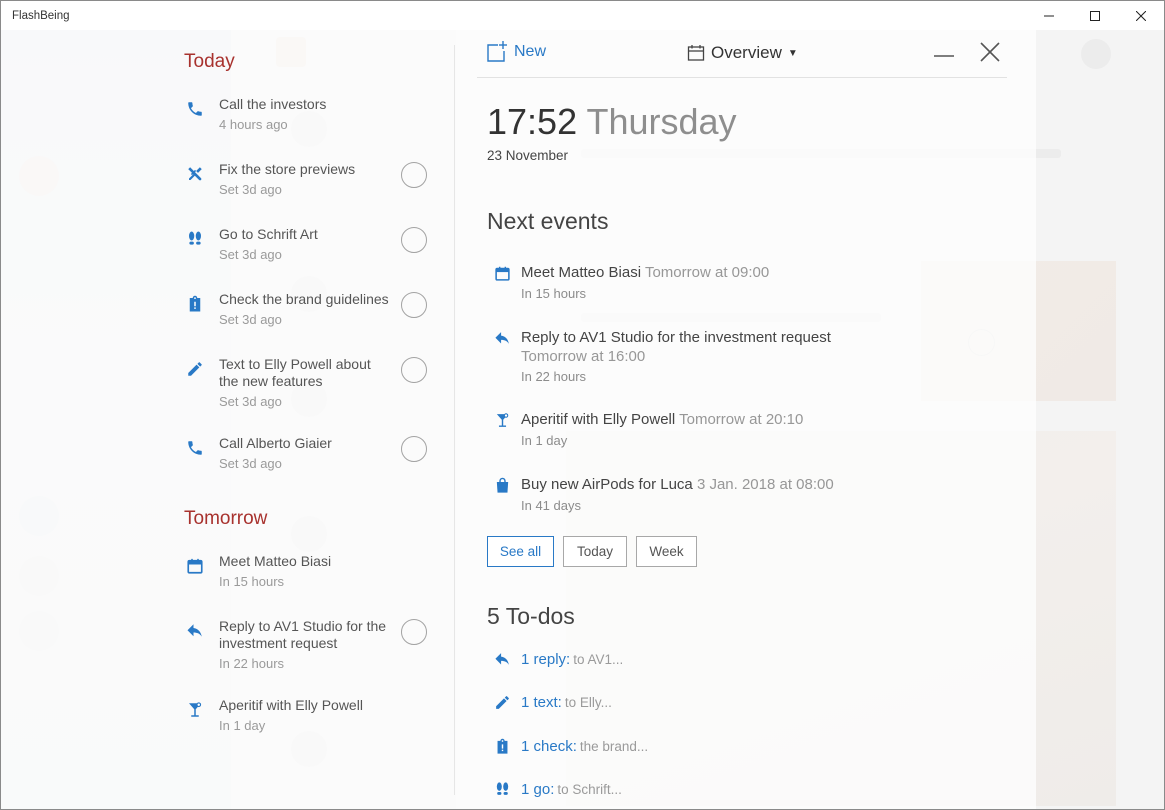 The image size is (1165, 810). What do you see at coordinates (291, 705) in the screenshot?
I see `task-title: Aperitif with Elly Powell` at bounding box center [291, 705].